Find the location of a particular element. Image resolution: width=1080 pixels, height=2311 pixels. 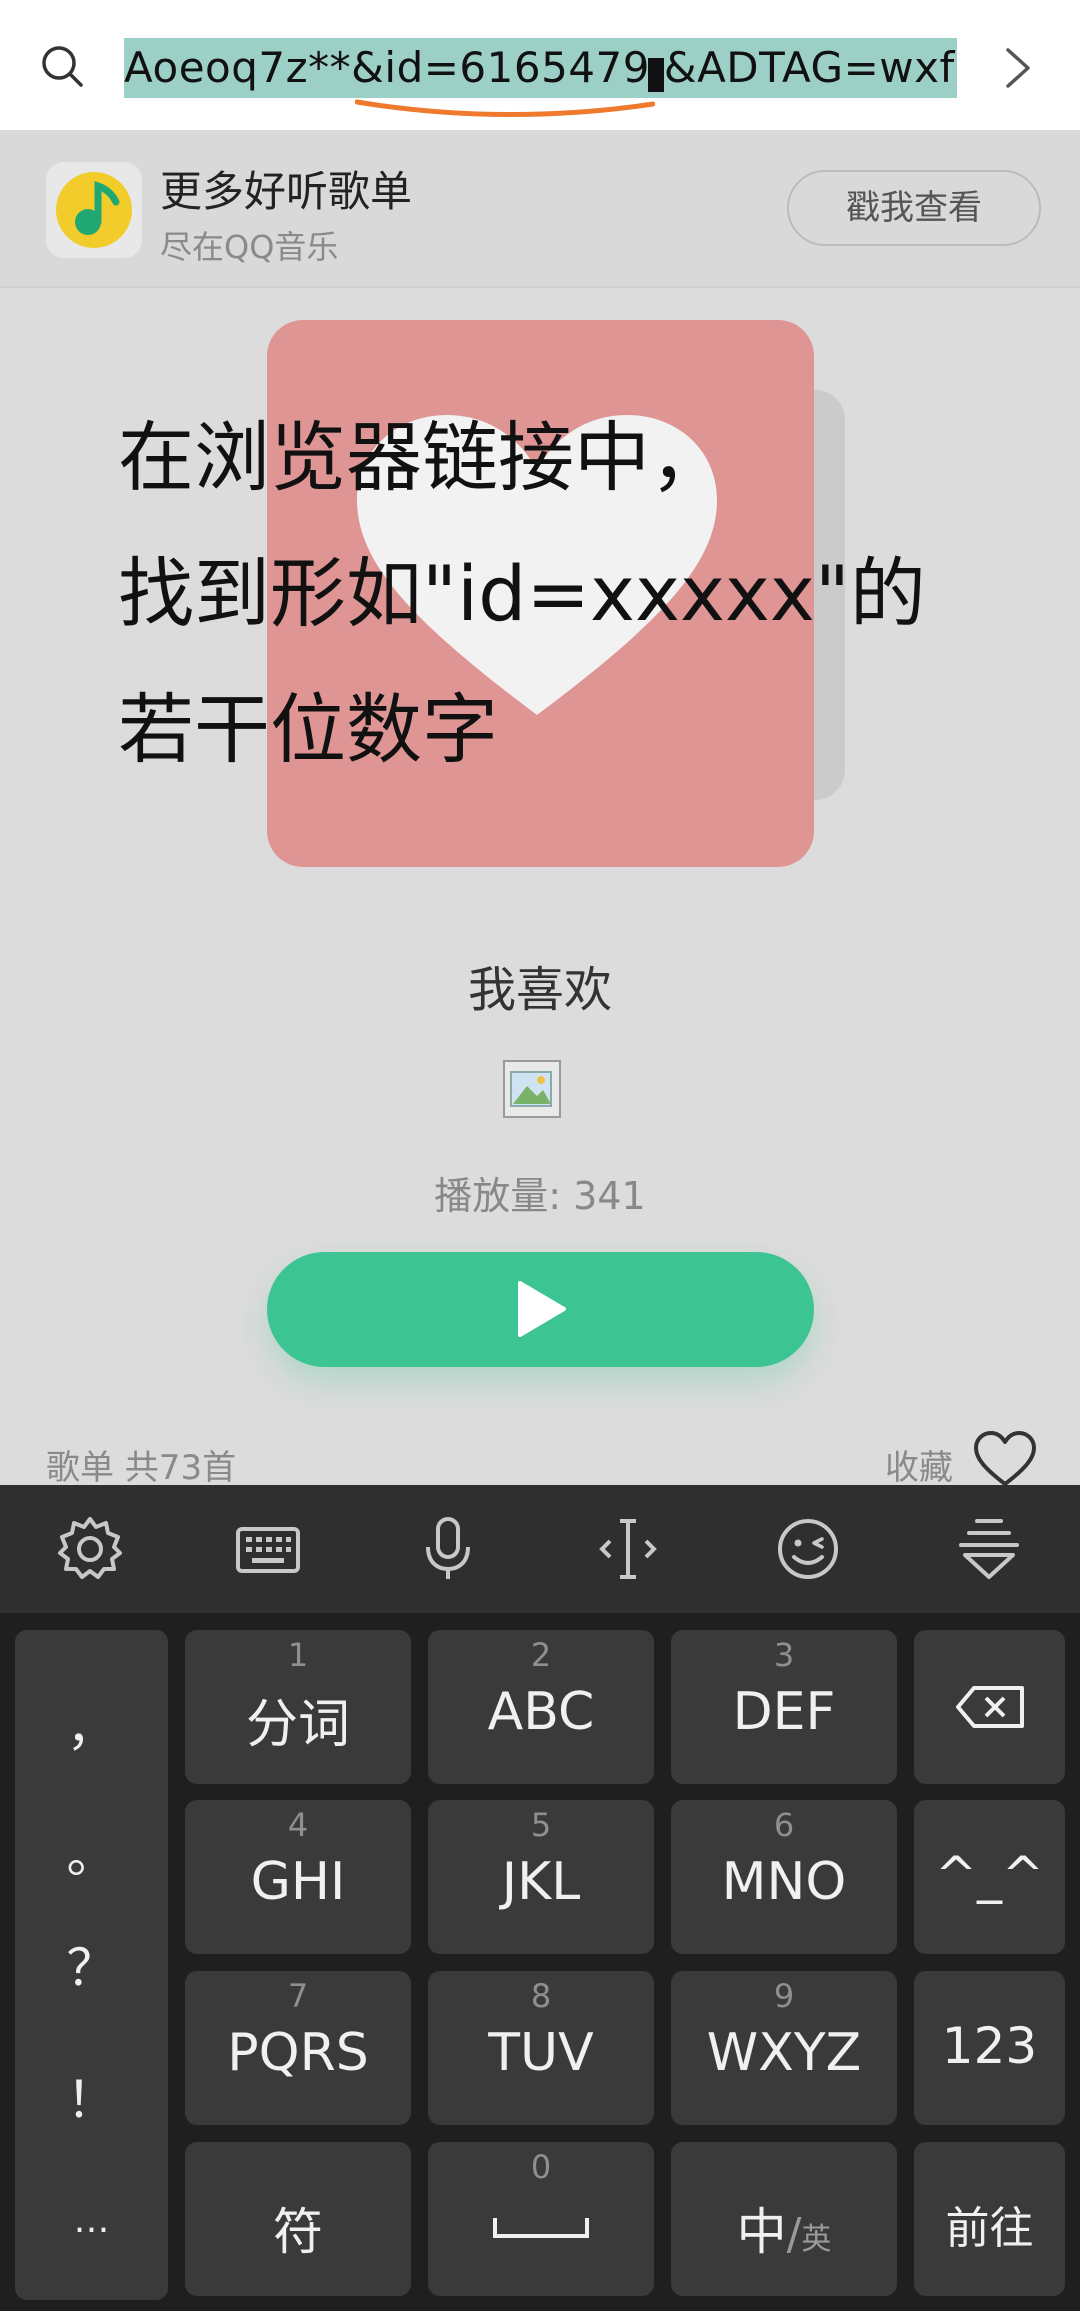

banner-subtitle: 尽在QQ音乐 is located at coordinates (249, 247).